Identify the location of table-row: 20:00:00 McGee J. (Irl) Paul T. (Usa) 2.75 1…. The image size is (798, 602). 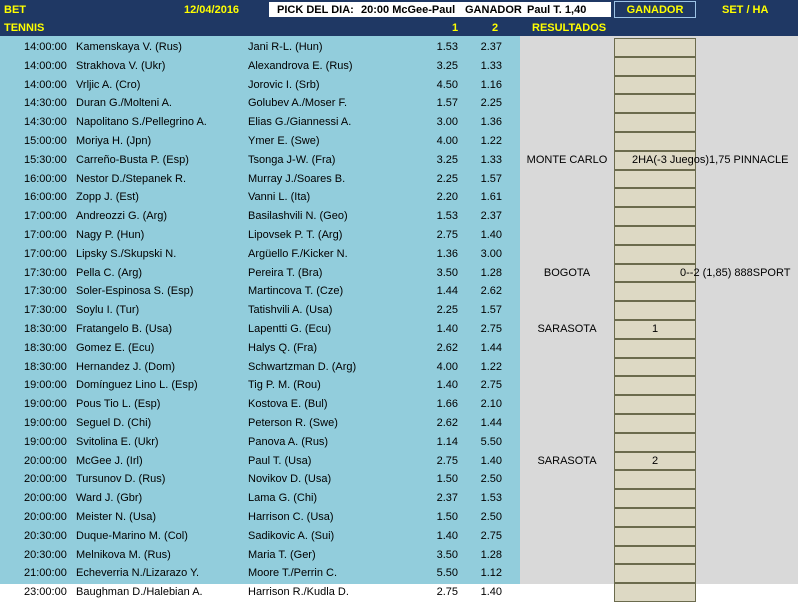
(399, 461).